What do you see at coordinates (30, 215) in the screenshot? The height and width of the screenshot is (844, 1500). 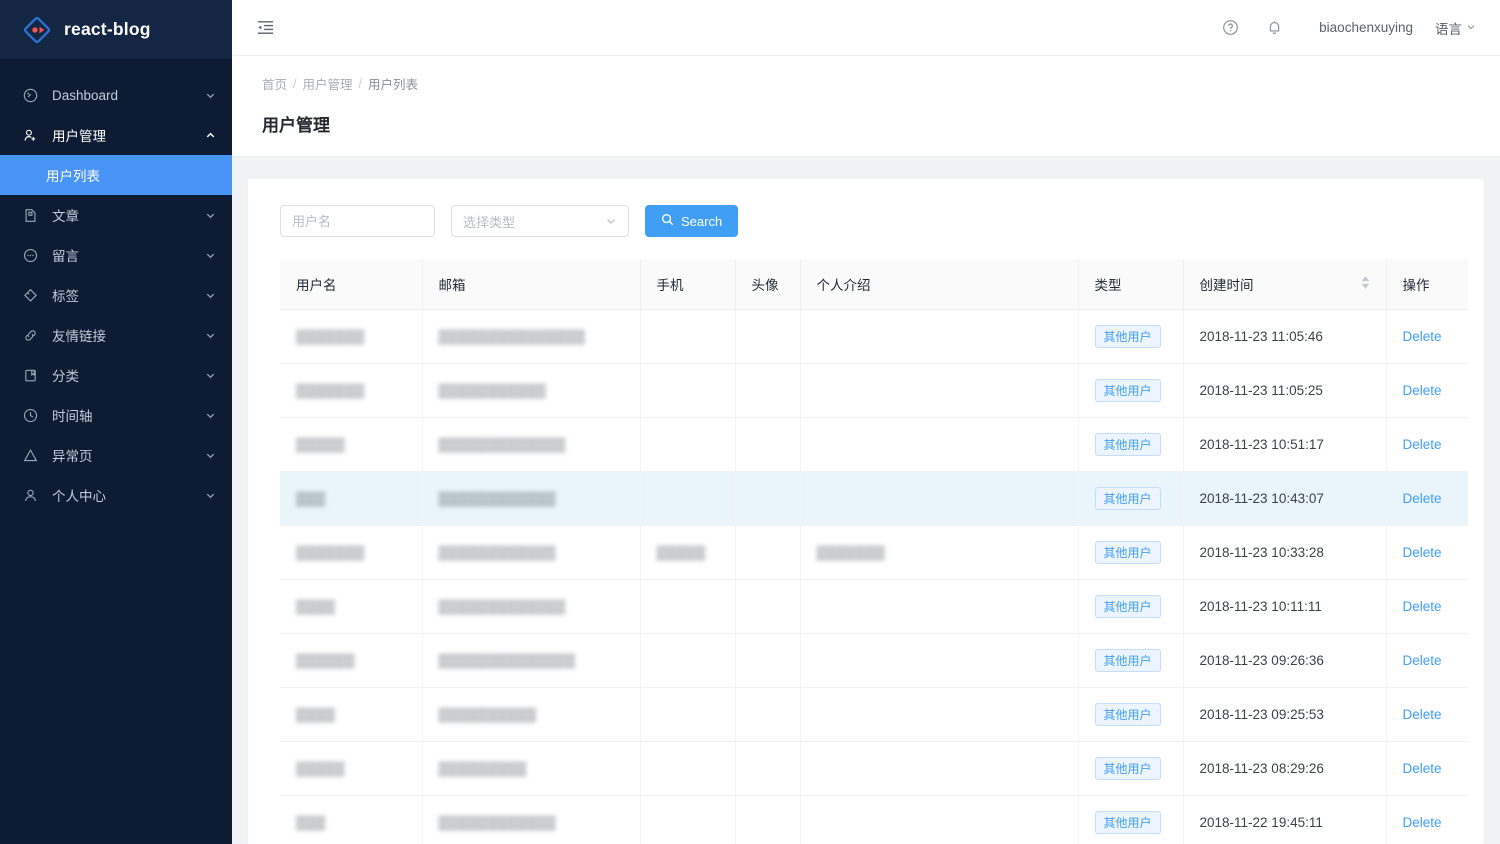 I see `file-icon` at bounding box center [30, 215].